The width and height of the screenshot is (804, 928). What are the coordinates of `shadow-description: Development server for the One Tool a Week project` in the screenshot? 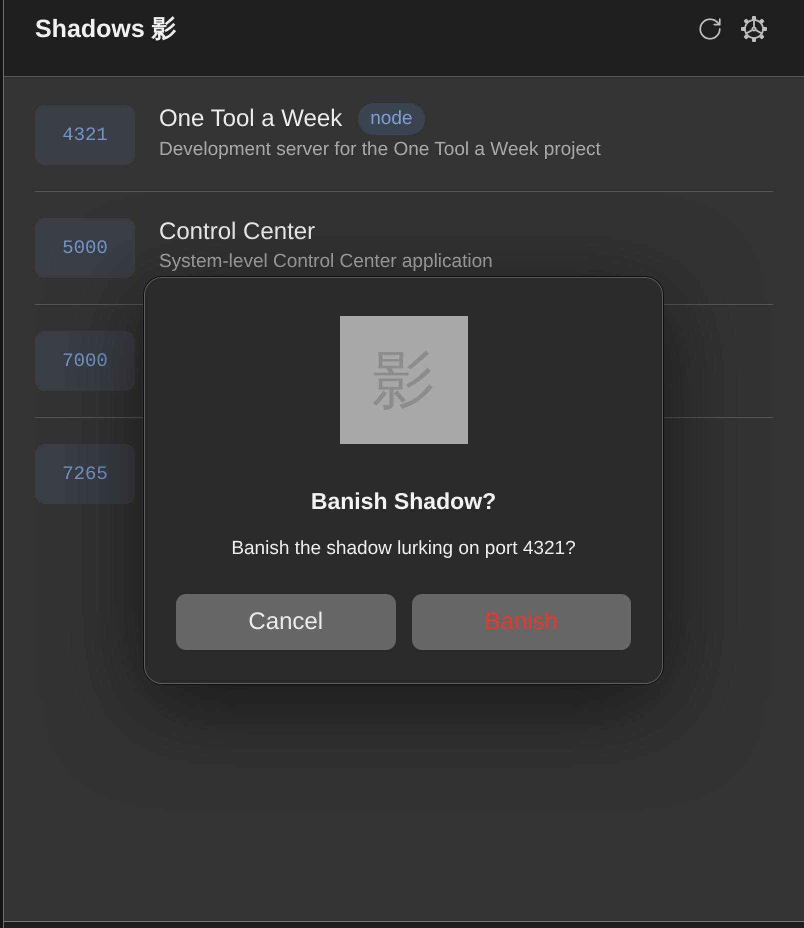 It's located at (380, 150).